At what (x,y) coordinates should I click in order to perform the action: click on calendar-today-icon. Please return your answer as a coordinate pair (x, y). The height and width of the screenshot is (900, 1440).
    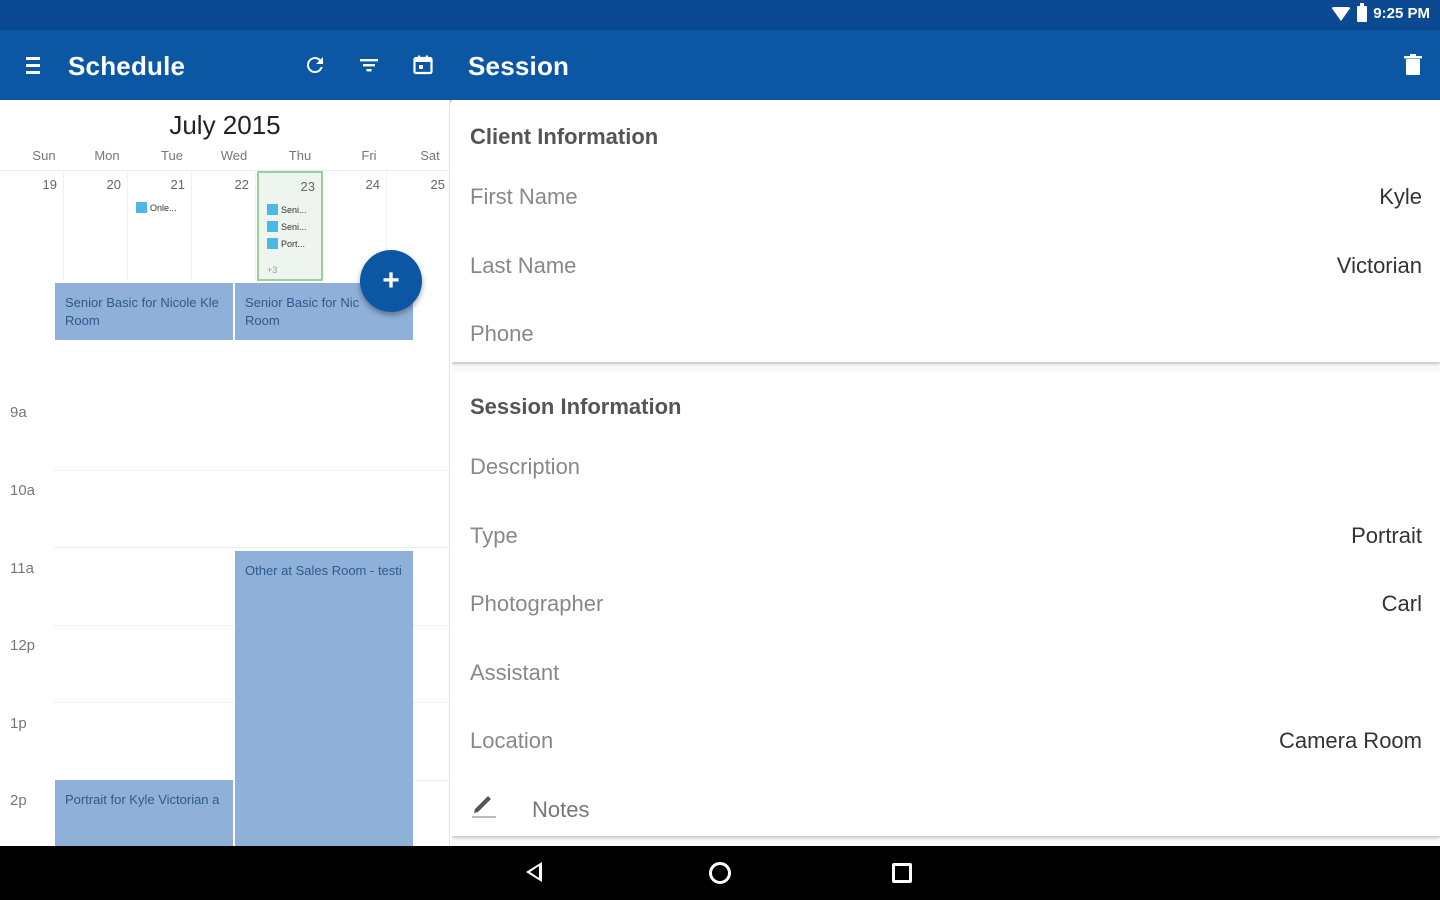
    Looking at the image, I should click on (423, 65).